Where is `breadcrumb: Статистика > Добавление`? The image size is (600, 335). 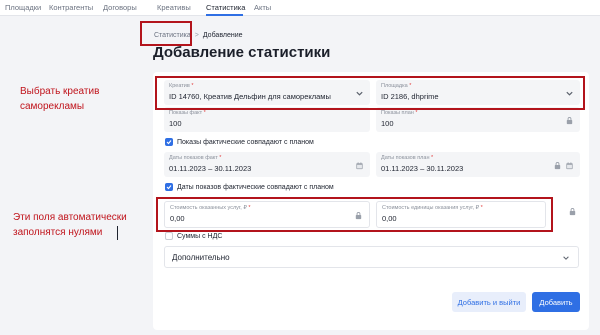
breadcrumb: Статистика > Добавление is located at coordinates (198, 35).